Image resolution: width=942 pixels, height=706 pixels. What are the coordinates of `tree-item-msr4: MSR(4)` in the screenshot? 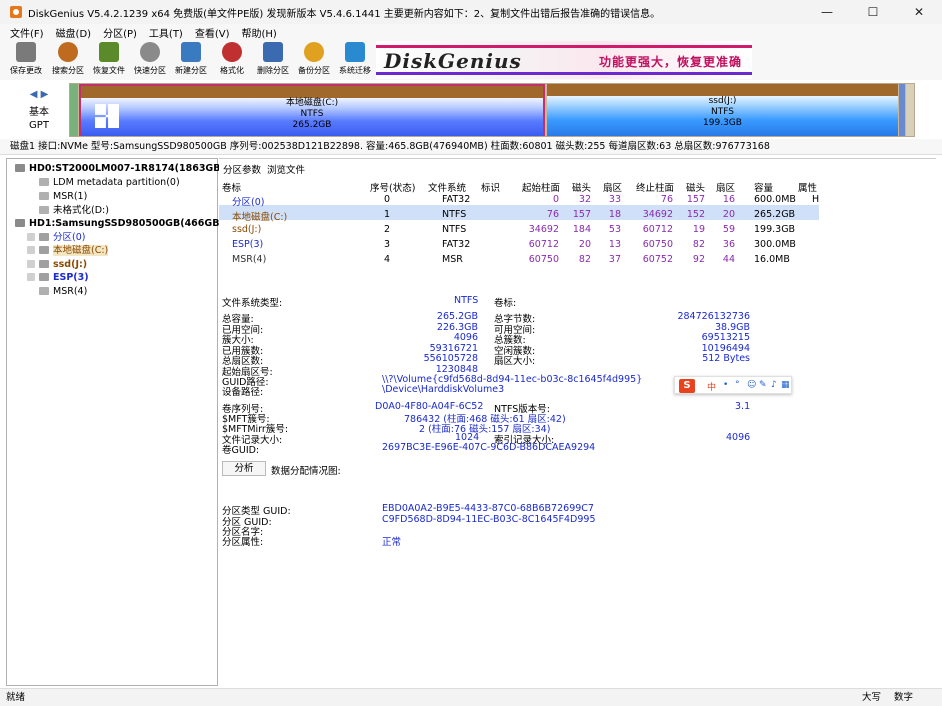 It's located at (63, 291).